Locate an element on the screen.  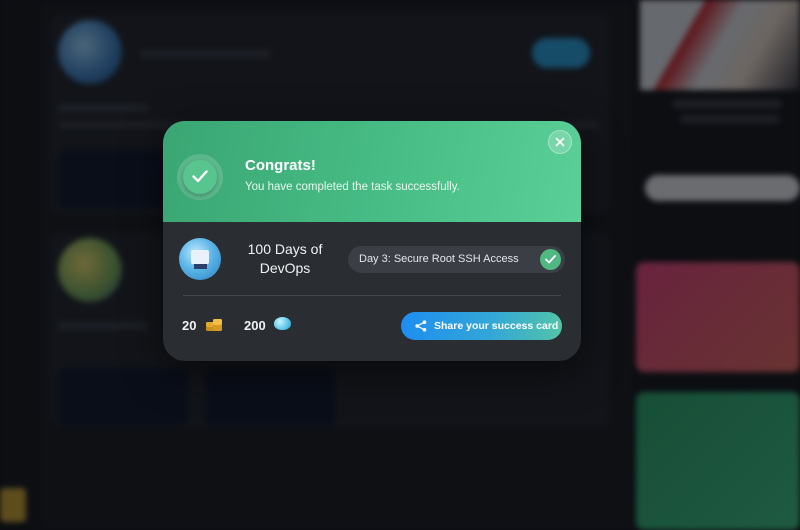
server-icon is located at coordinates (200, 257).